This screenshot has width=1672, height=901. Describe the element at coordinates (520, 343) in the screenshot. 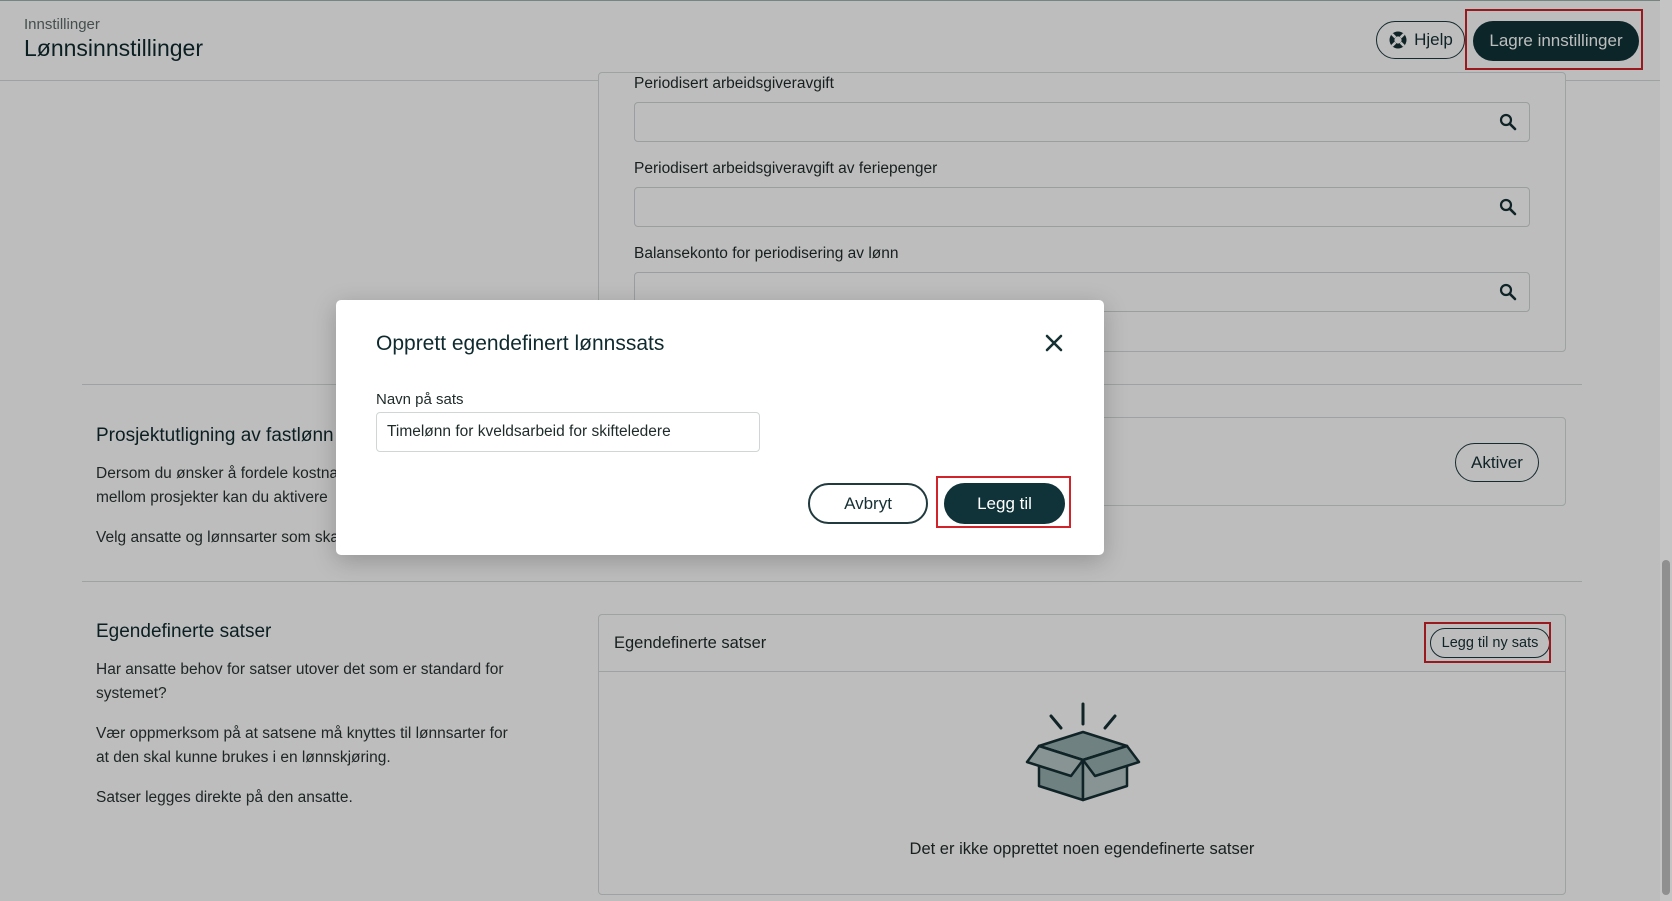

I see `dialog-title: Opprett egendefinert lønnssats` at that location.